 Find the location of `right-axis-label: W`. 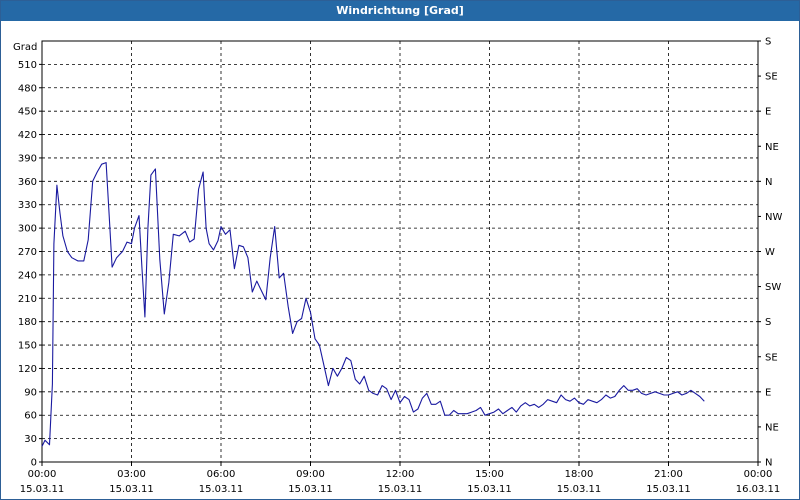

right-axis-label: W is located at coordinates (770, 252).